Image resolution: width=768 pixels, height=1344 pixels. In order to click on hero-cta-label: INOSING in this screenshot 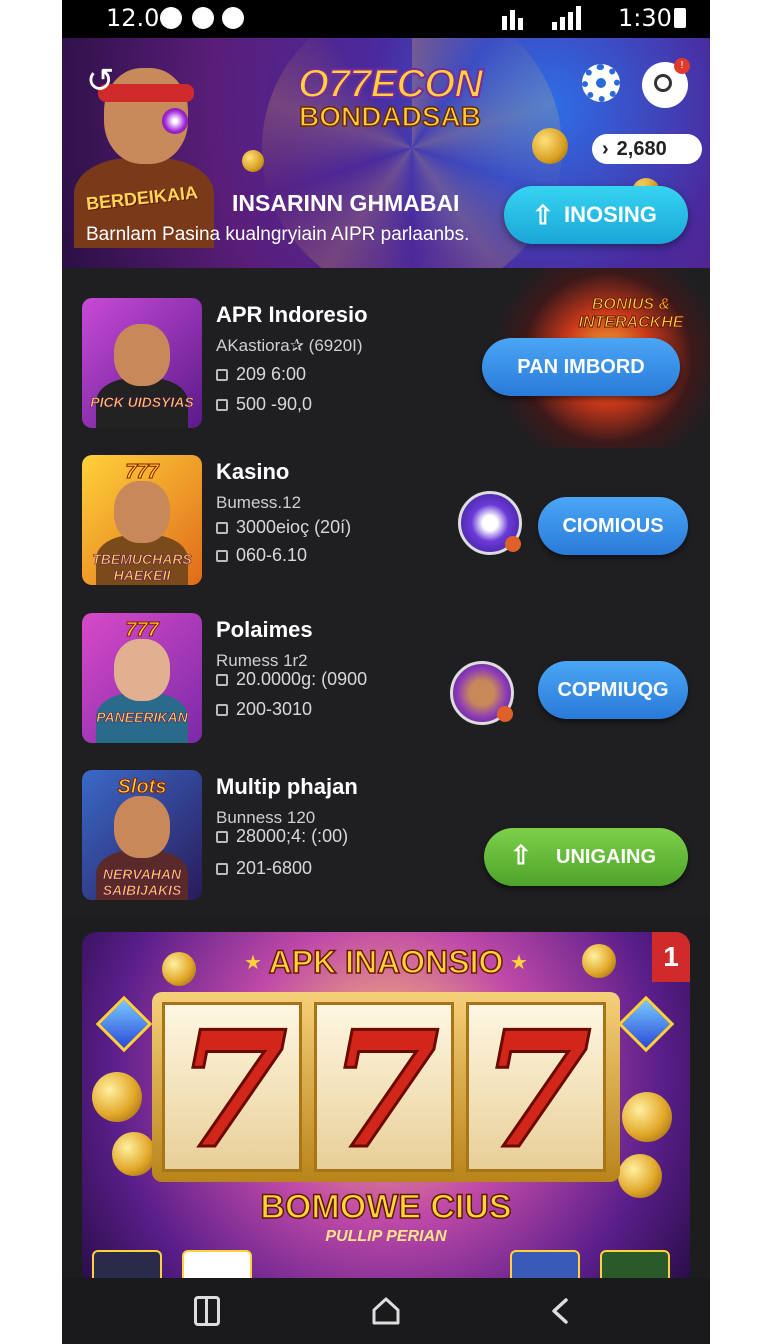, I will do `click(610, 214)`.